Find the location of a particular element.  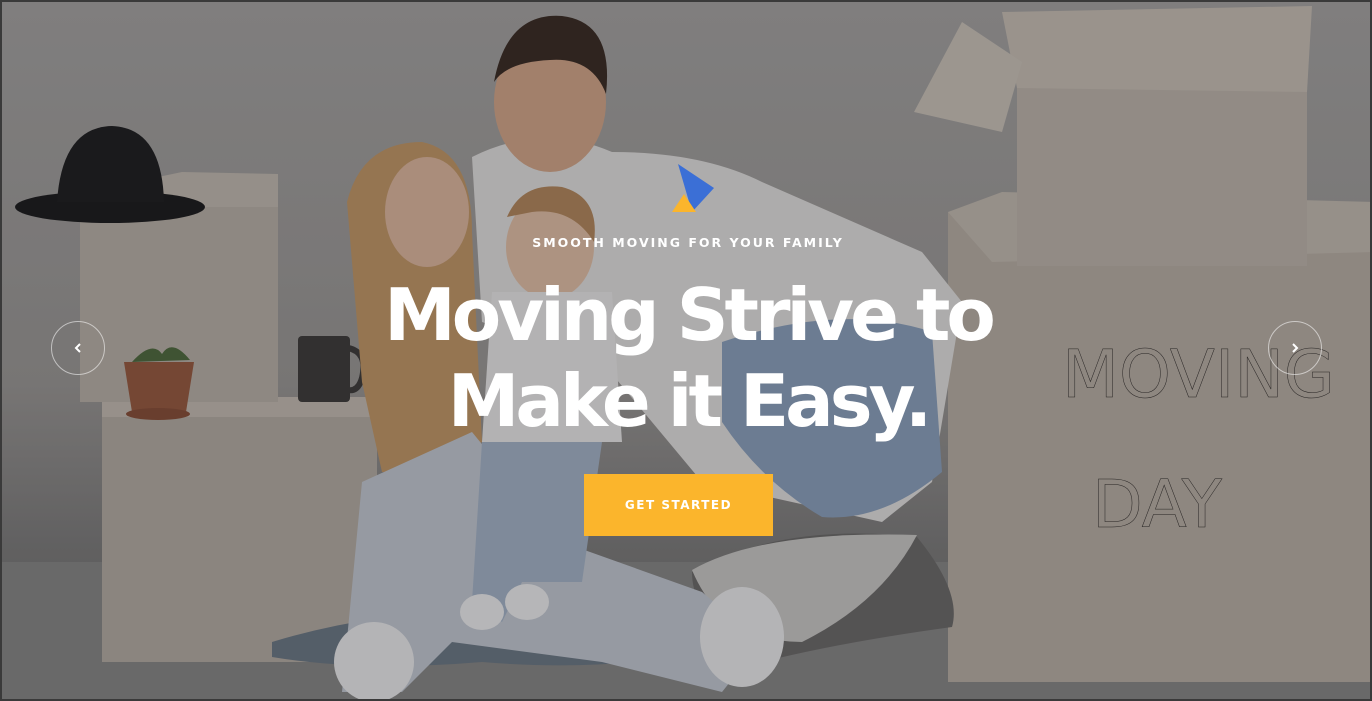

hero-headline-line-1: Moving Strive to is located at coordinates (690, 315).